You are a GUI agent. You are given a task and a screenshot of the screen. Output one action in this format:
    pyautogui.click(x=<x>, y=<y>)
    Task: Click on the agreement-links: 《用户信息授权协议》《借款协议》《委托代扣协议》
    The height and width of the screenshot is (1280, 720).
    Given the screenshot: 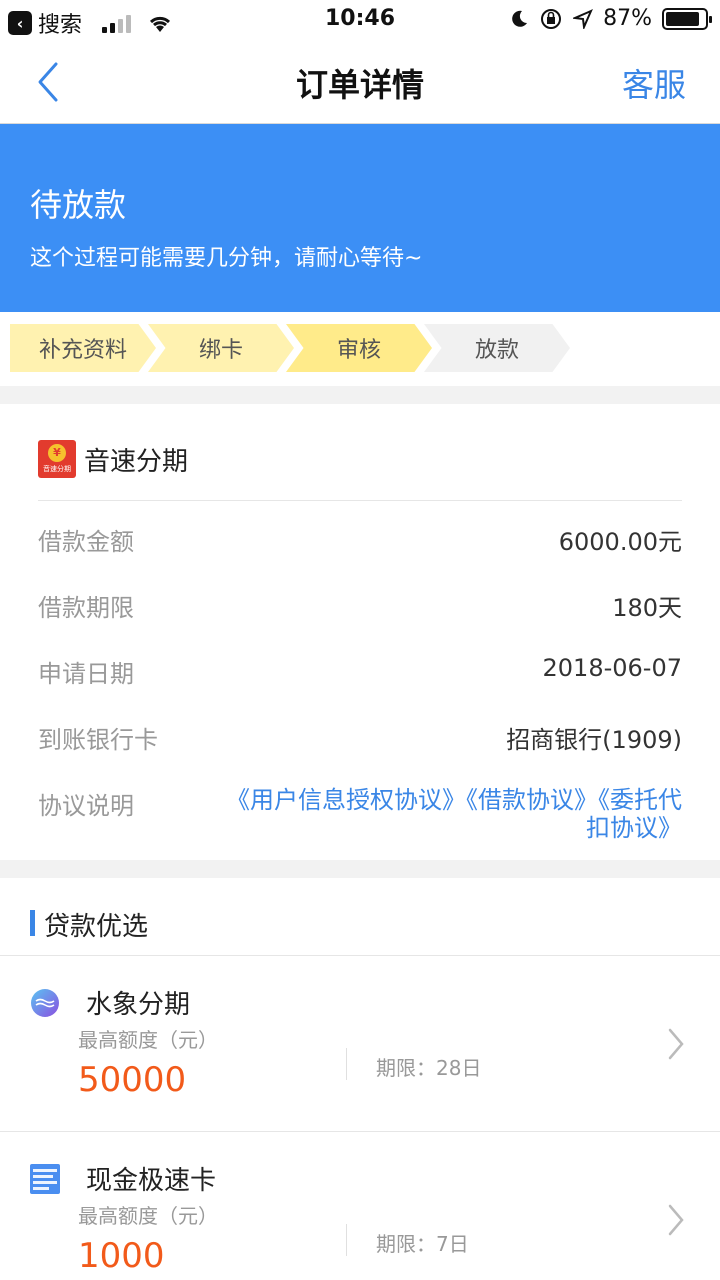 What is the action you would take?
    pyautogui.click(x=452, y=814)
    